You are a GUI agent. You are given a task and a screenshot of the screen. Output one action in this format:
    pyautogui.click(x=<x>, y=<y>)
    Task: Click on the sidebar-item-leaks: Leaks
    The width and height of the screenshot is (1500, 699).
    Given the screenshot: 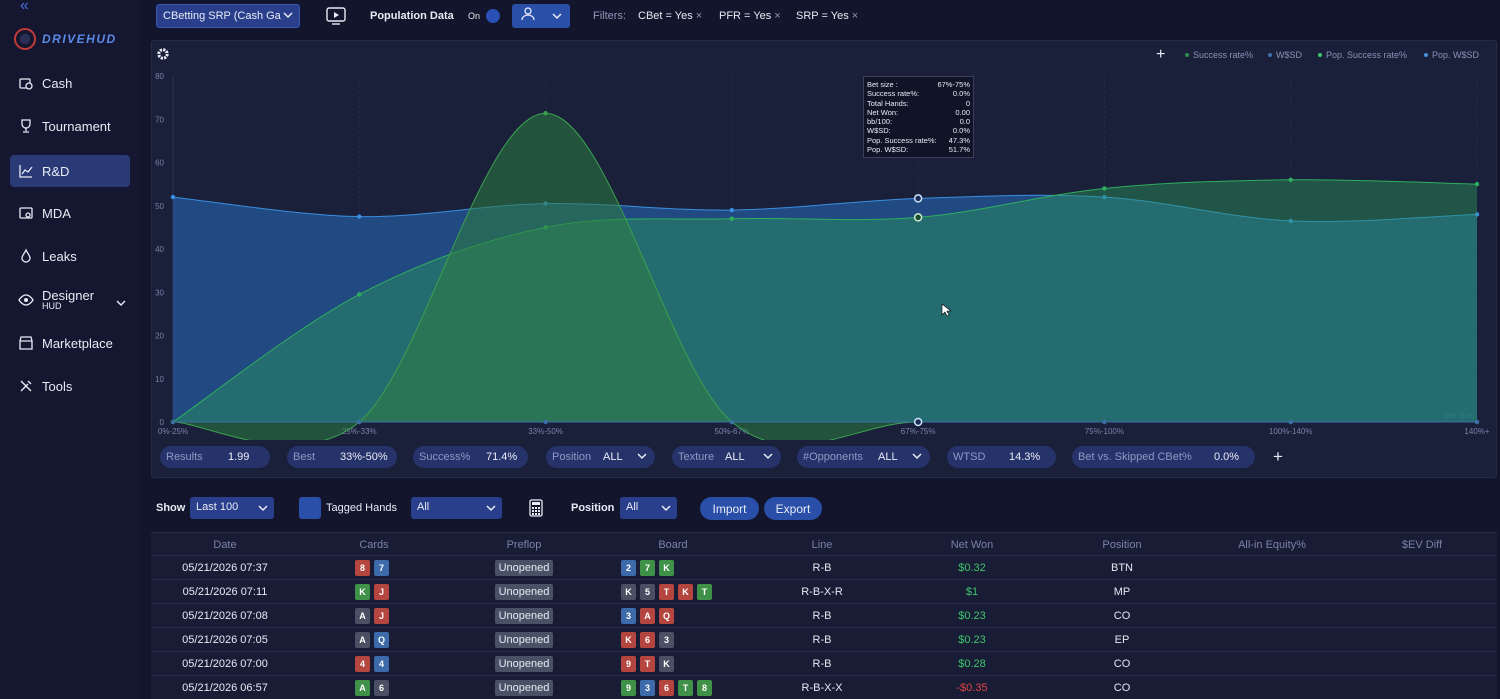 What is the action you would take?
    pyautogui.click(x=70, y=256)
    